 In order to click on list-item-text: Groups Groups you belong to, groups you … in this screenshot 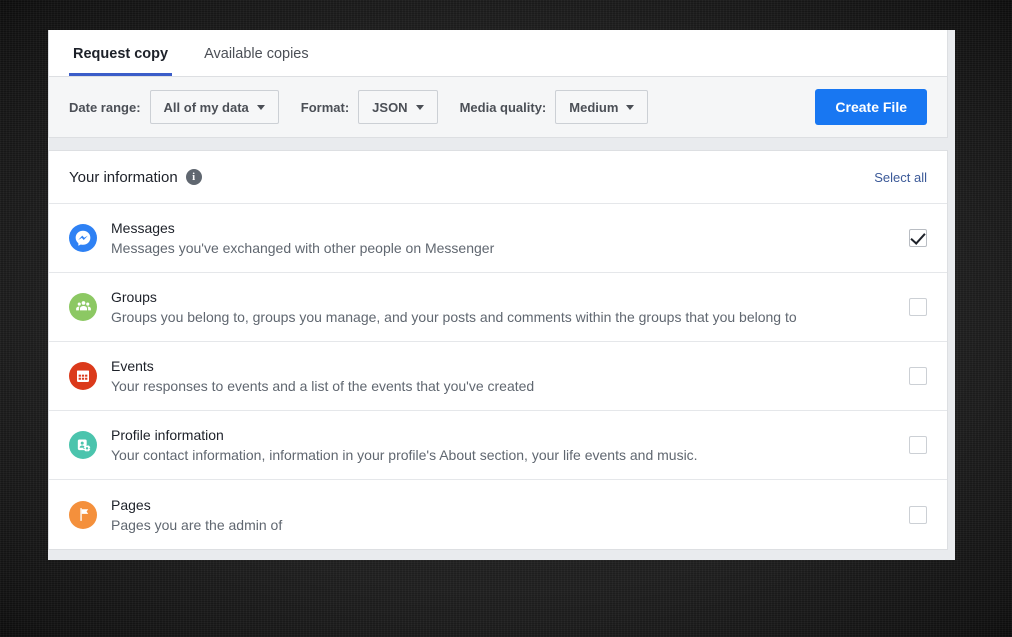, I will do `click(503, 307)`.